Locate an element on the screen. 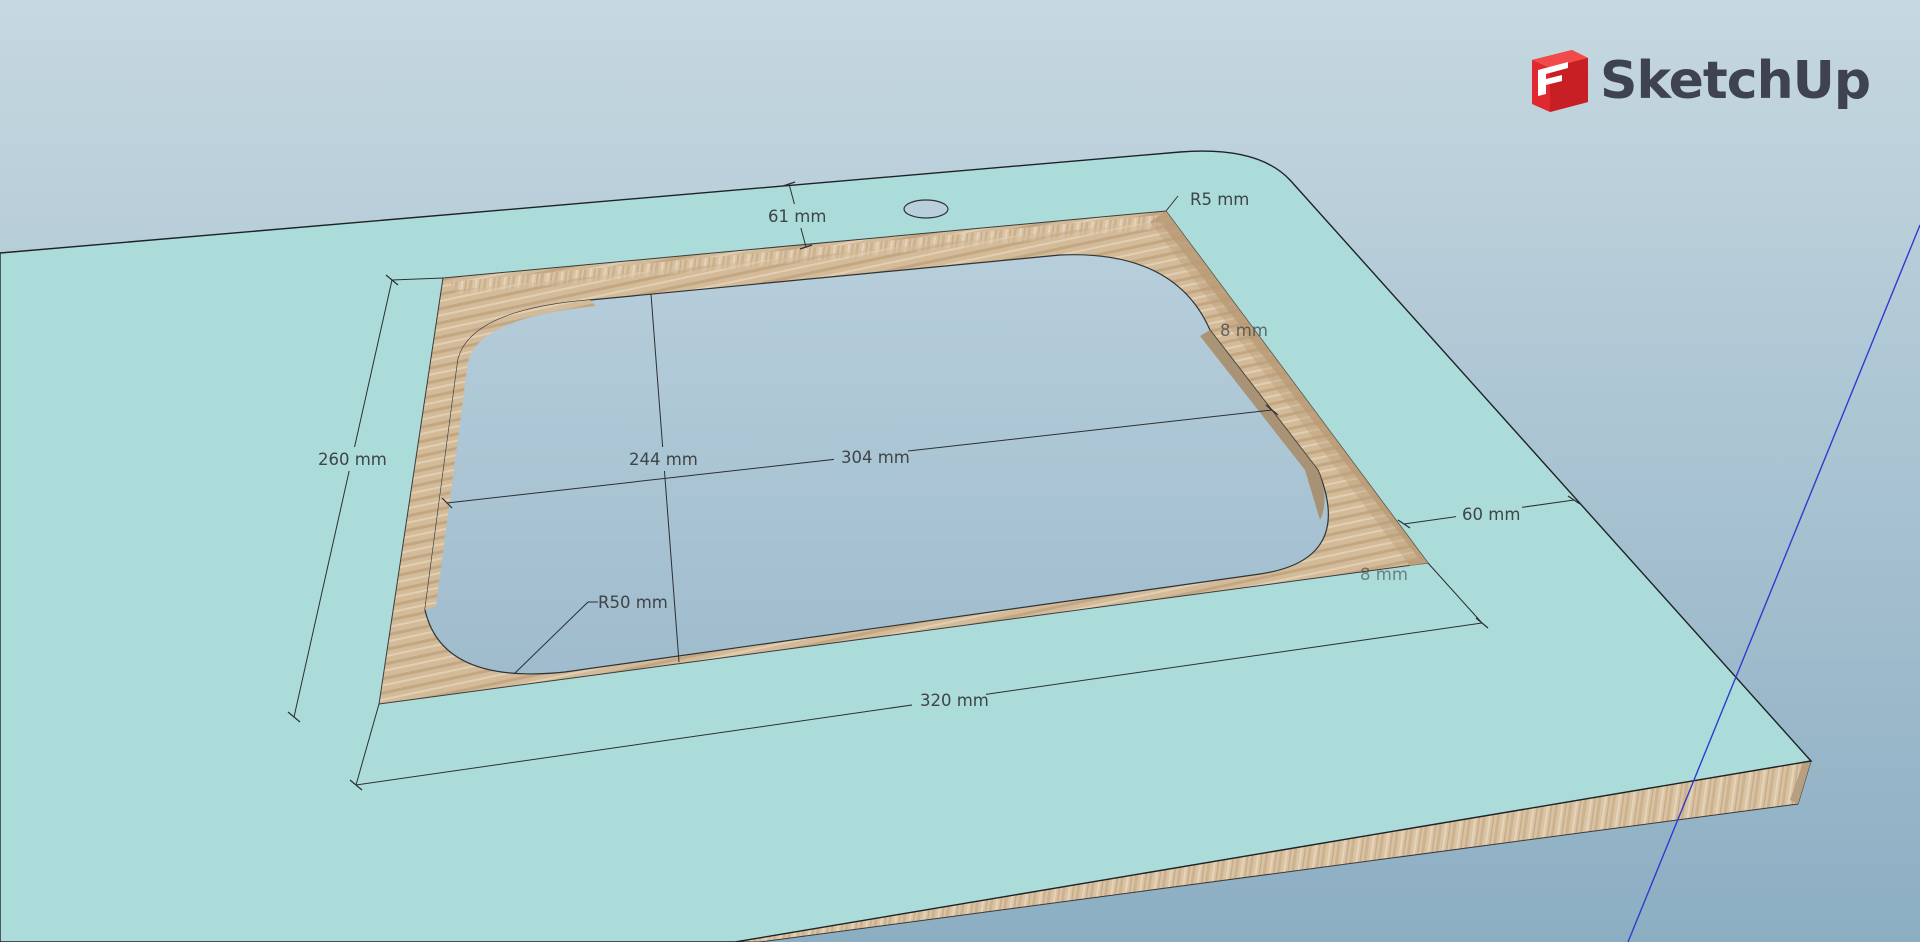  dim-label-partial-bottom: 8 mm is located at coordinates (1384, 574).